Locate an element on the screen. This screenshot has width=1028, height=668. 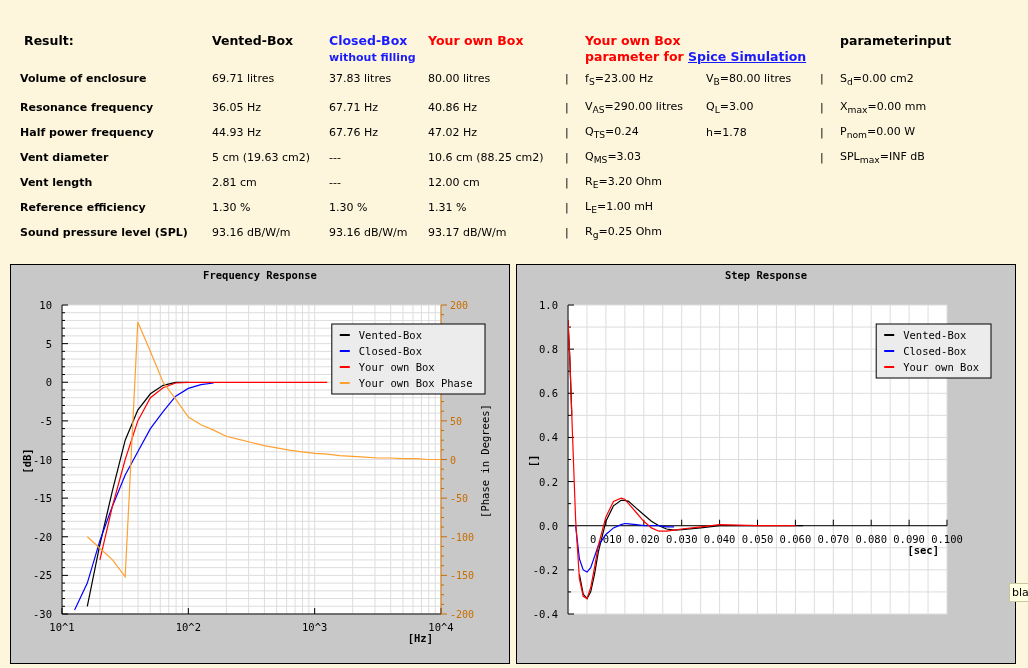
table-cell: P$_{nom}$=0.00 W is located at coordinates (878, 131).